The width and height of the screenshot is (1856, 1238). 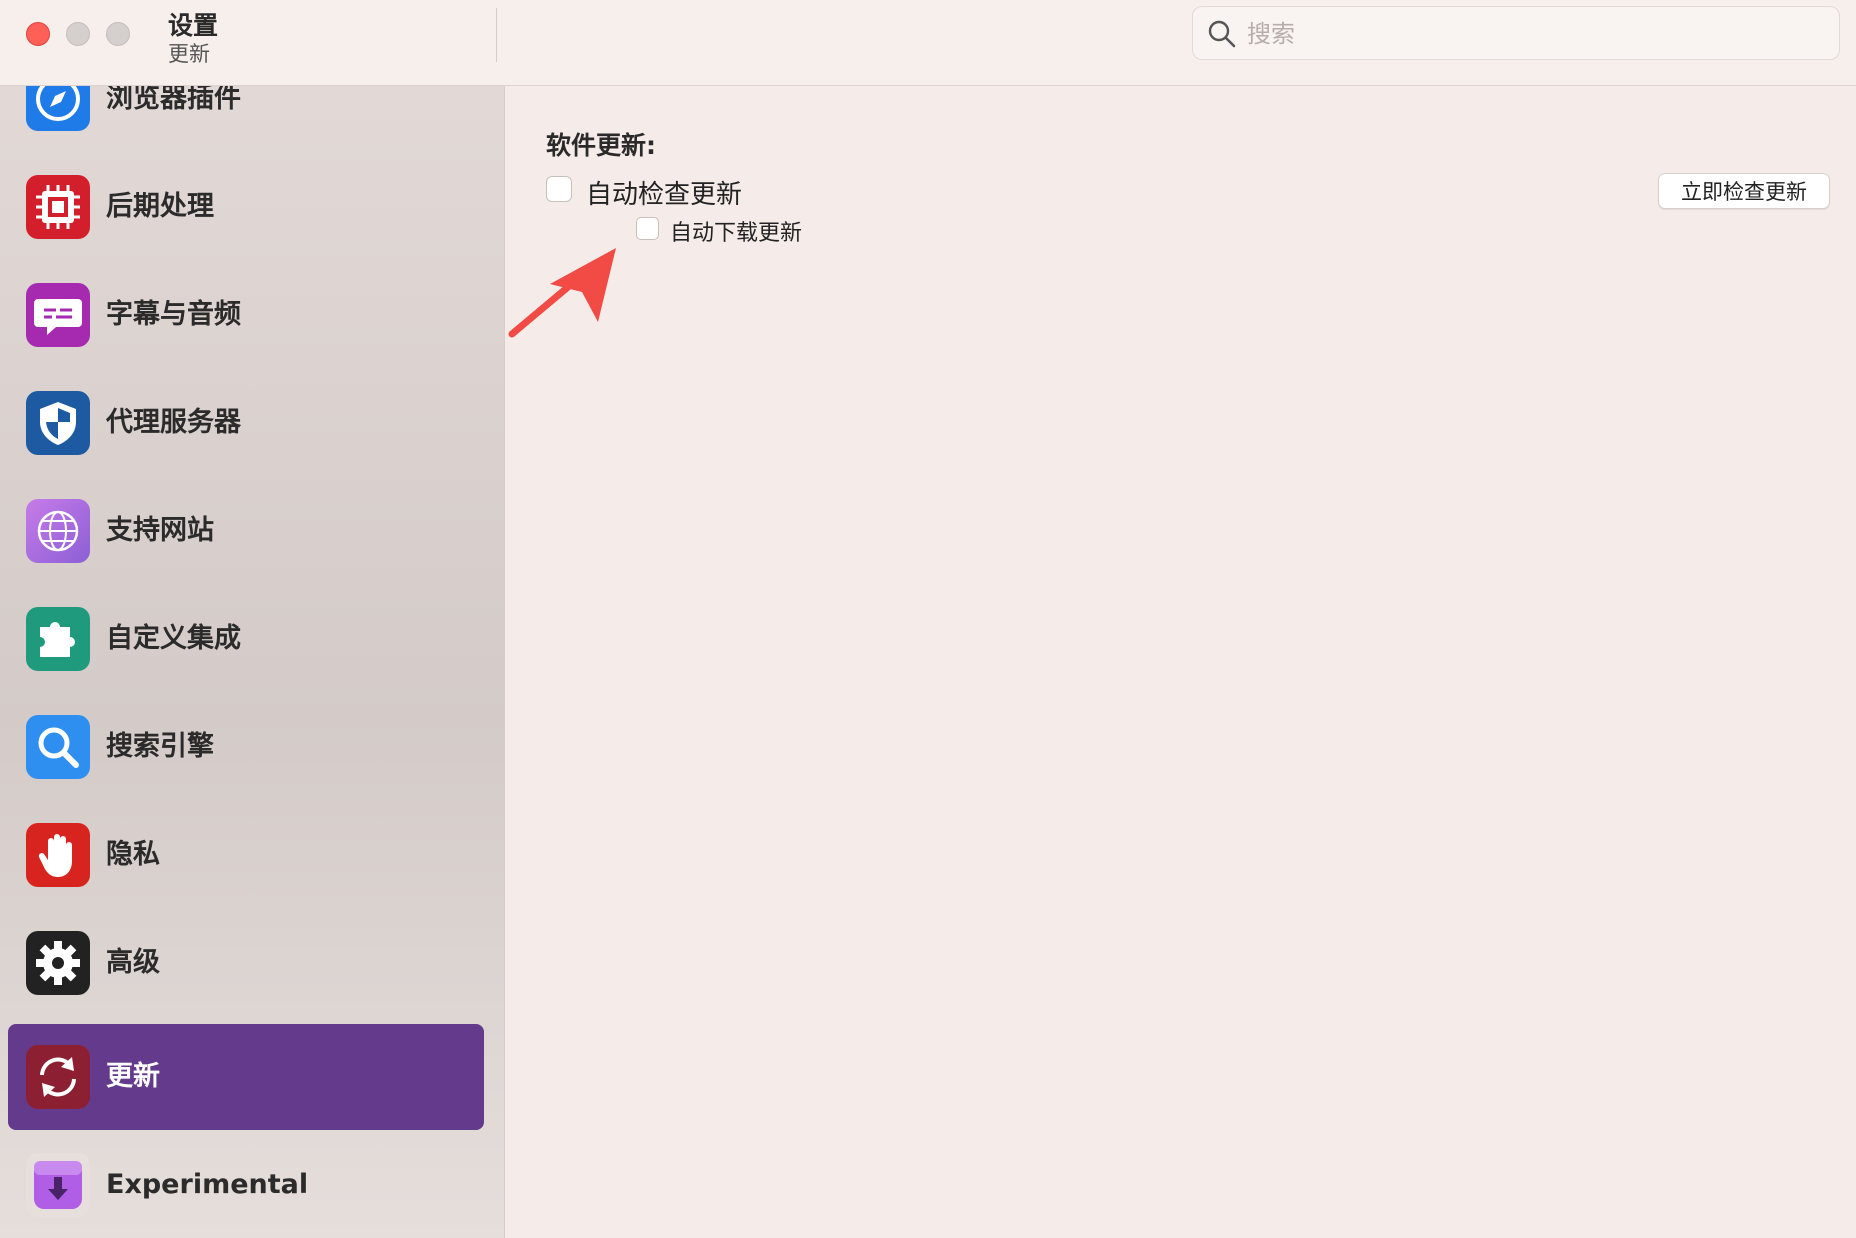 I want to click on sidebar-item-custom-integrations: 自定义集成, so click(x=246, y=639).